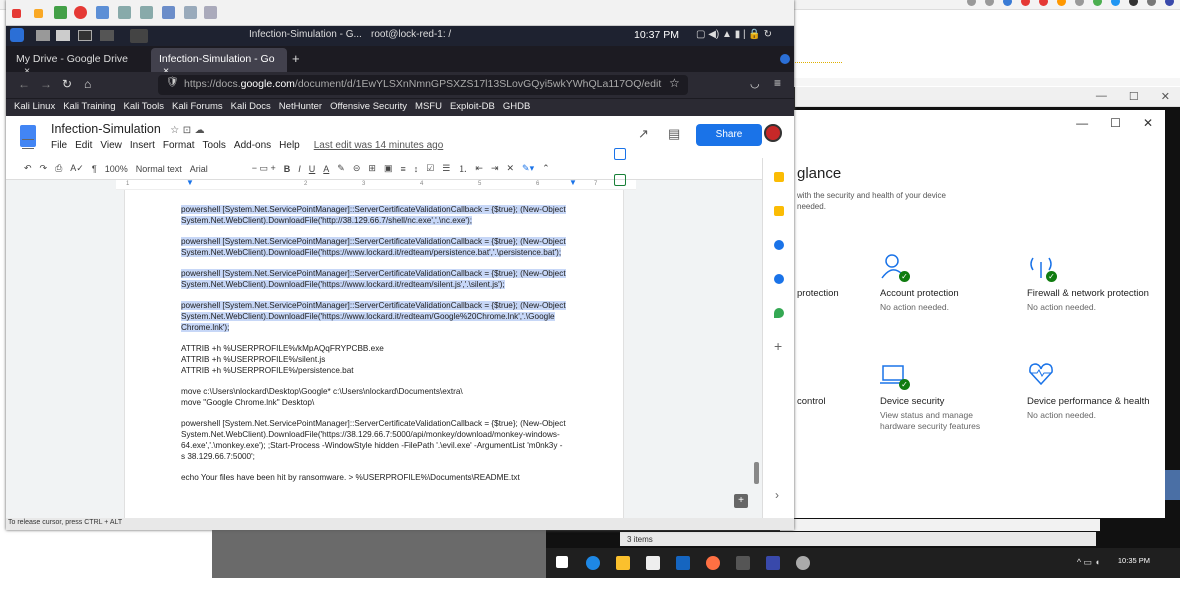 Image resolution: width=1180 pixels, height=606 pixels. What do you see at coordinates (573, 182) in the screenshot?
I see `right-indent-marker-icon: ▼` at bounding box center [573, 182].